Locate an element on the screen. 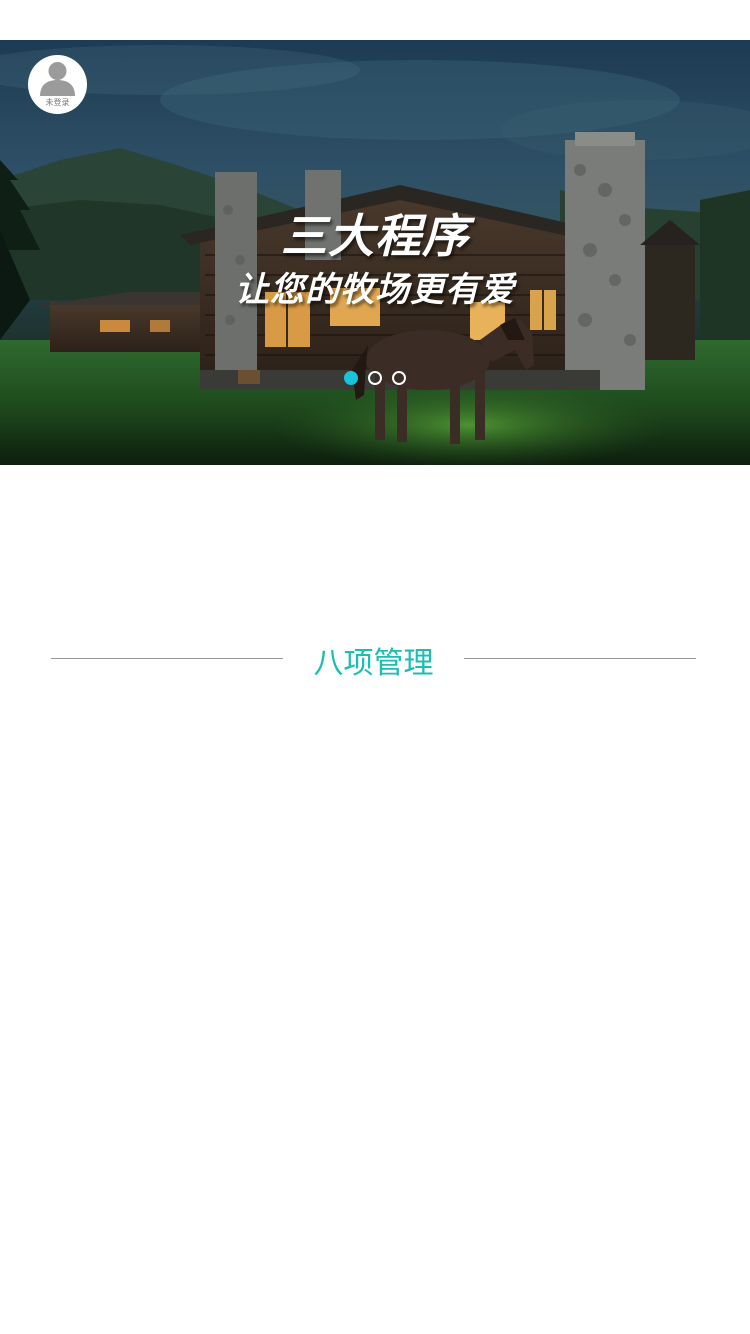 This screenshot has width=750, height=1334. section-title: 八项管理 is located at coordinates (373, 663).